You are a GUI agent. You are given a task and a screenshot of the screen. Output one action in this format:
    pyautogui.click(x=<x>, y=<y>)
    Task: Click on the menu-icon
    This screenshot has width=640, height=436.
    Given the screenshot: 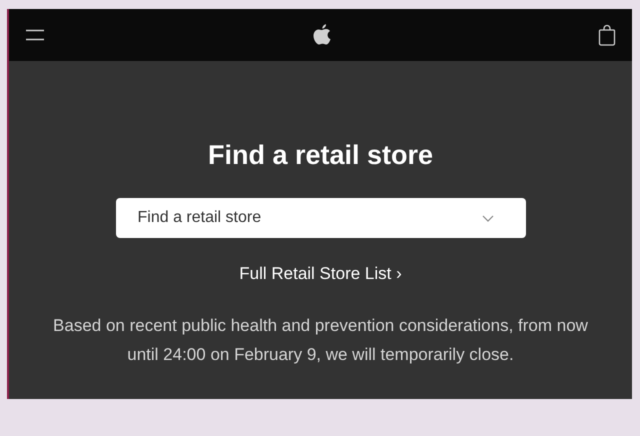 What is the action you would take?
    pyautogui.click(x=35, y=35)
    